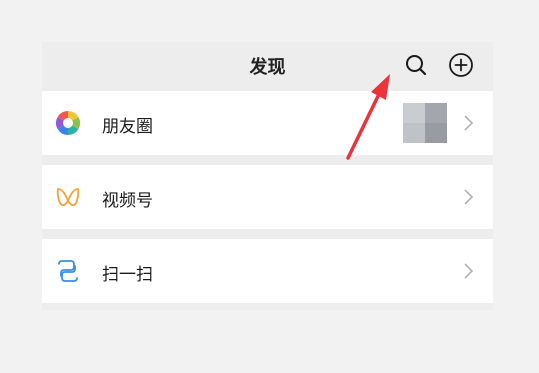  I want to click on search-button, so click(416, 65).